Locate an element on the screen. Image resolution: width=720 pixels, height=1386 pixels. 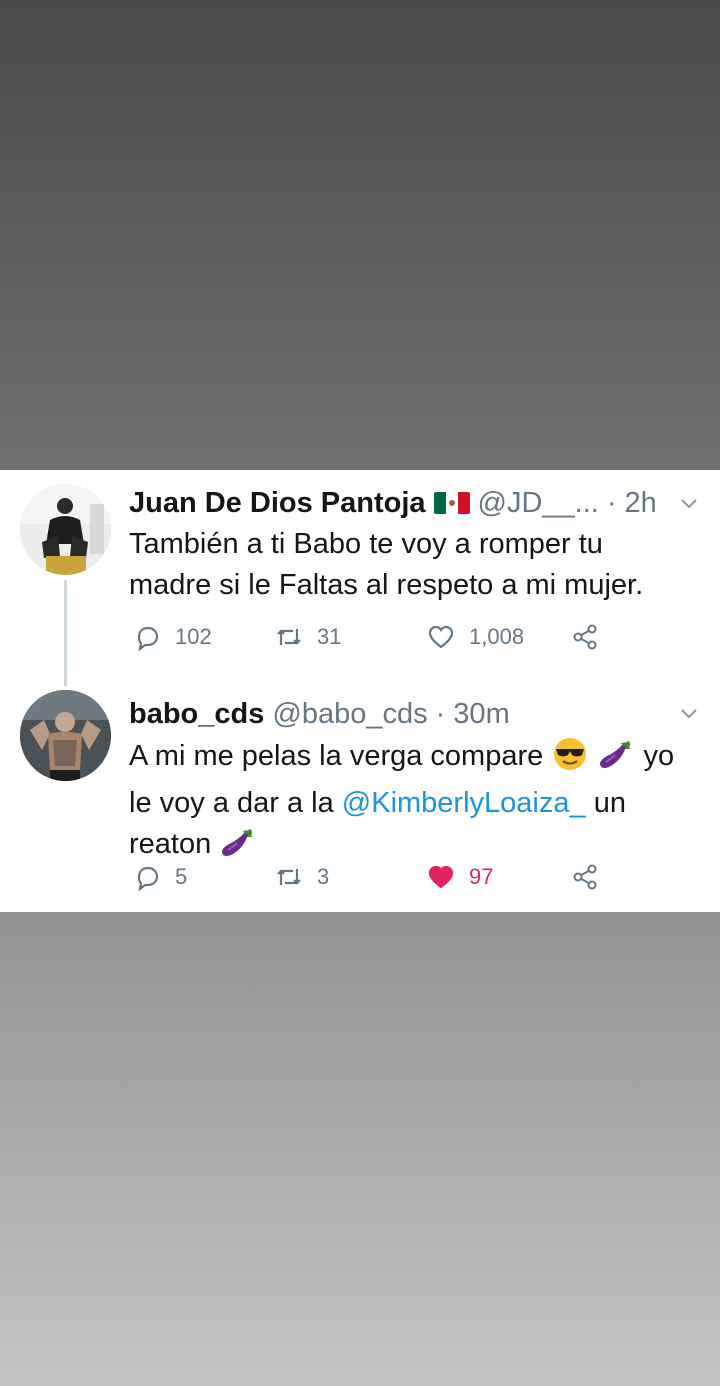
tweet-text-part: A mi me pelas la verga compare is located at coordinates (336, 756).